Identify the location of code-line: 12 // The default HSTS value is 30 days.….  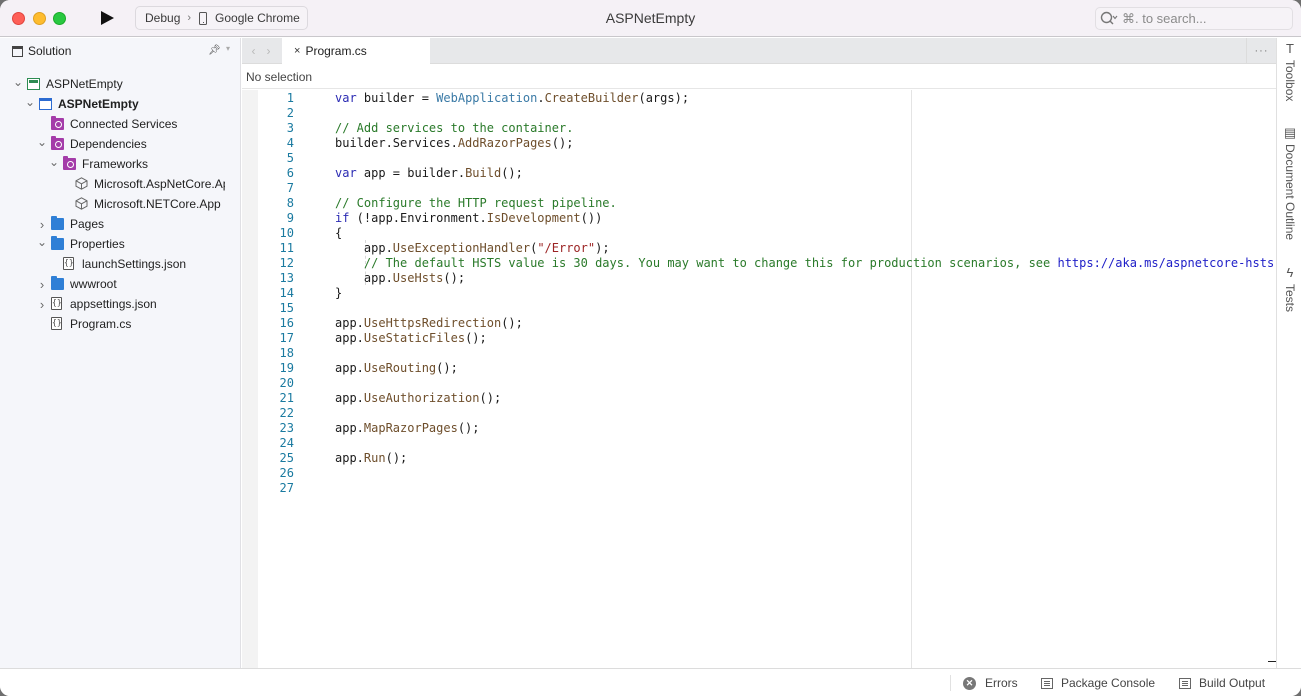
(759, 263).